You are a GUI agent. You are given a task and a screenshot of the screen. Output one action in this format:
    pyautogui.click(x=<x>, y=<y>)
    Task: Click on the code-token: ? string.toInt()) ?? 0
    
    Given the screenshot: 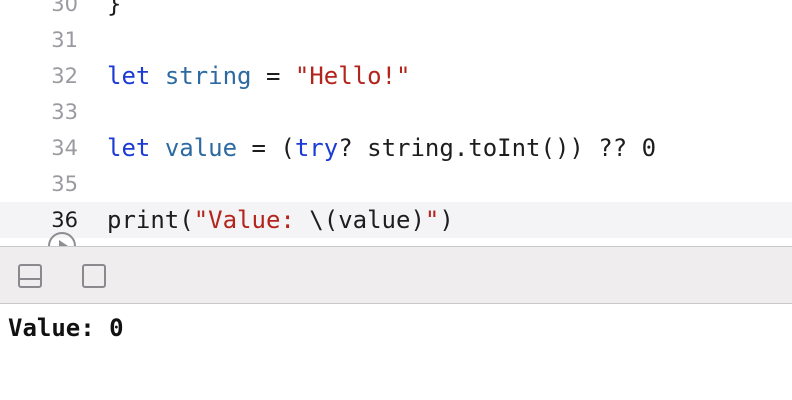 What is the action you would take?
    pyautogui.click(x=497, y=148)
    